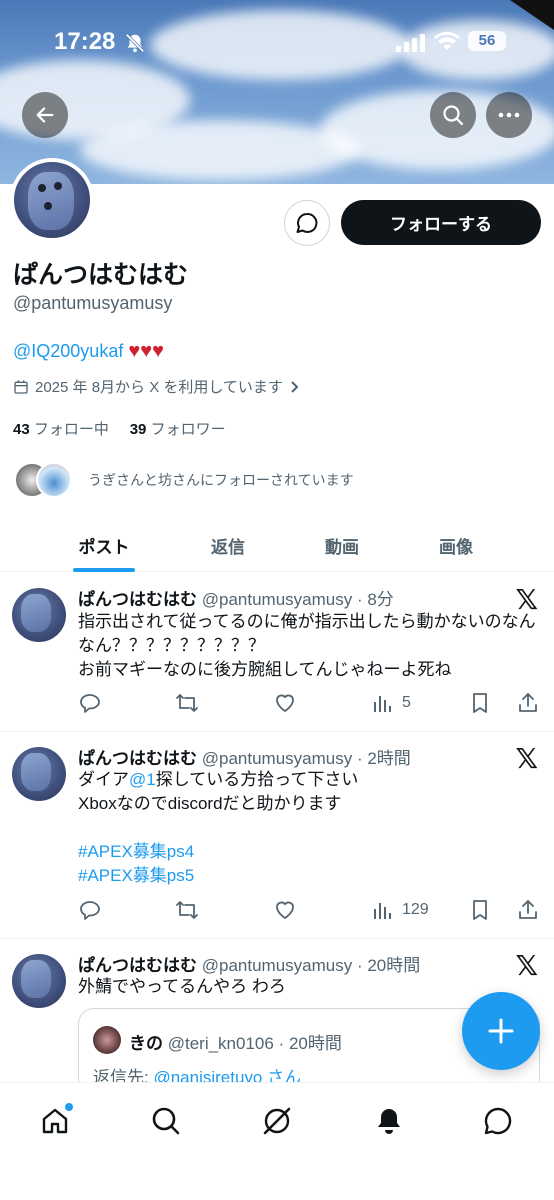 Image resolution: width=554 pixels, height=1200 pixels. I want to click on quote-handle-time: @teri_kn0106 · 20時間, so click(254, 1043).